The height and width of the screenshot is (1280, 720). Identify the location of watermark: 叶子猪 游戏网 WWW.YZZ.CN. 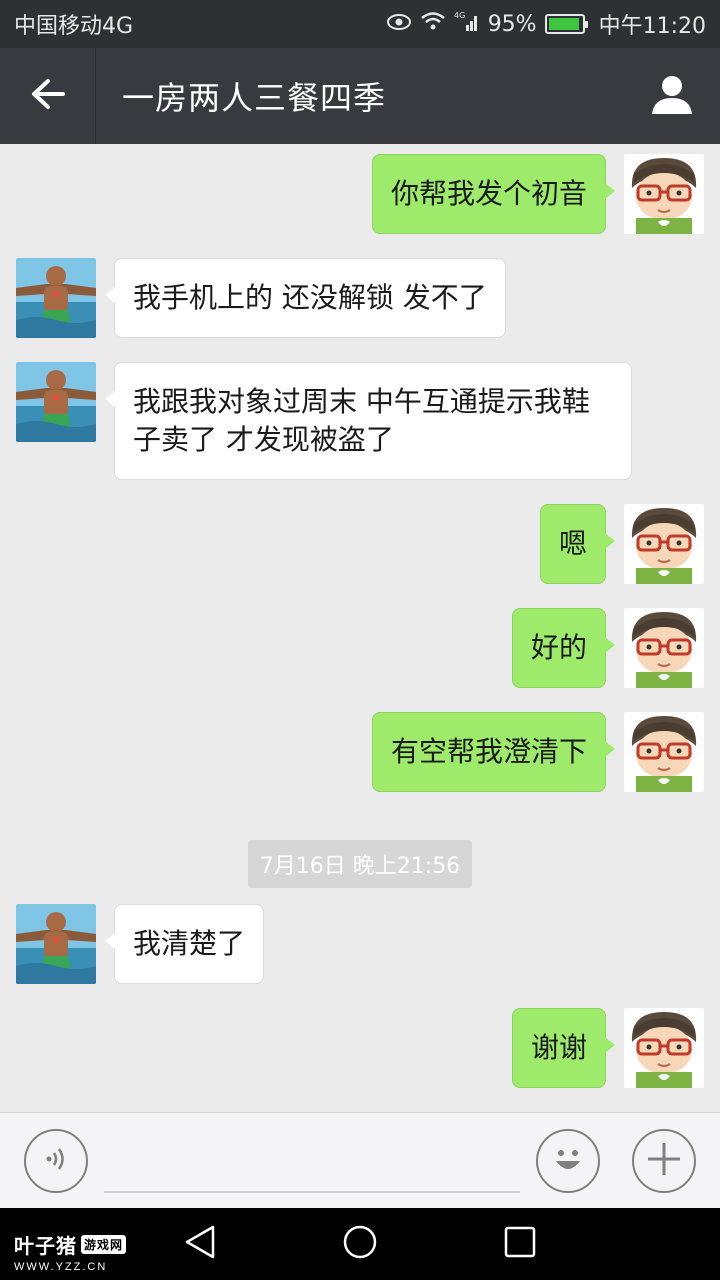
(70, 1251).